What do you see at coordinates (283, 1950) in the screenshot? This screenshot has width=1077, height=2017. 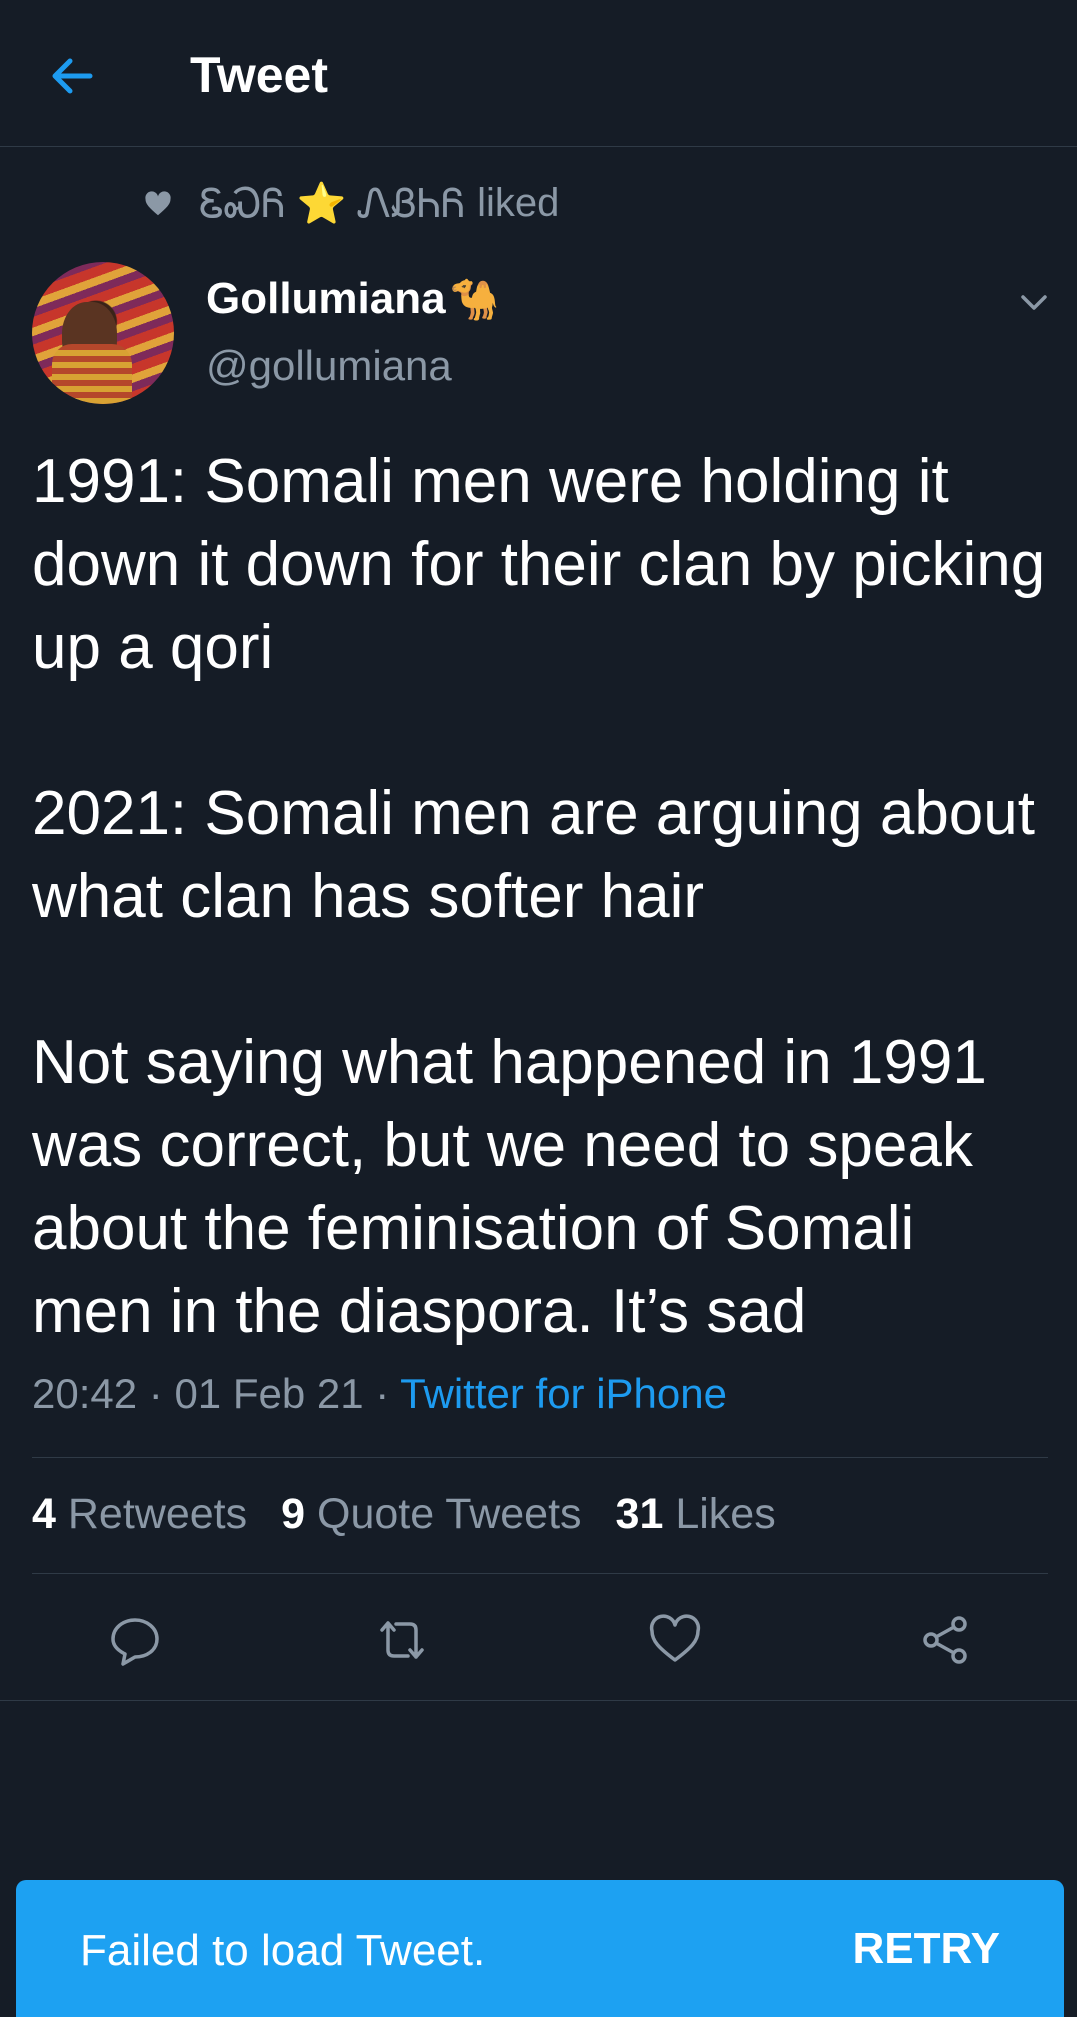 I see `toast-message: Failed to load Tweet.` at bounding box center [283, 1950].